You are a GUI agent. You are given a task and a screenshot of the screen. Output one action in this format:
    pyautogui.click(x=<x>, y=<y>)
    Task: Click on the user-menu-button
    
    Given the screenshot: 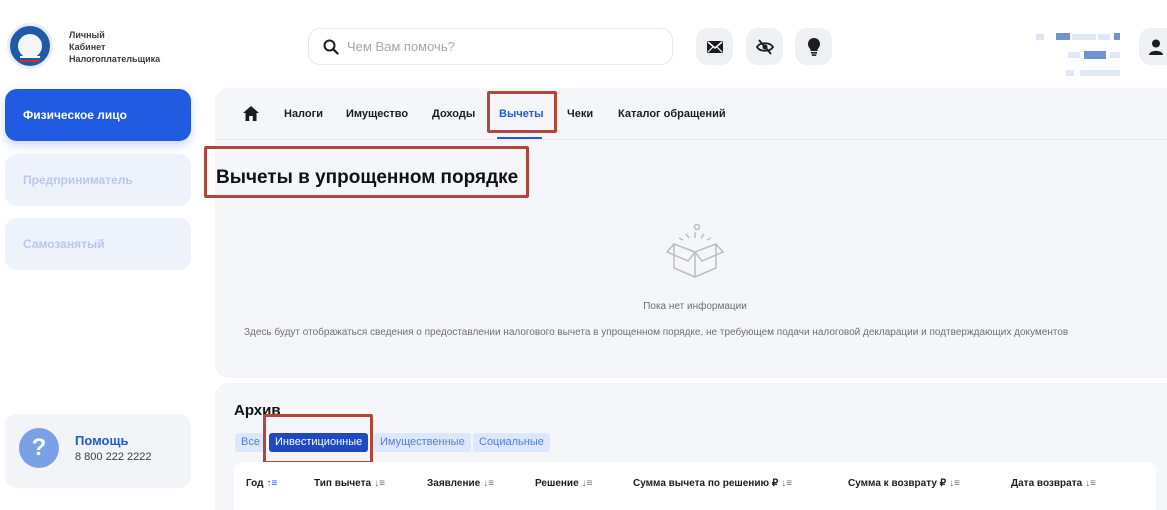 What is the action you would take?
    pyautogui.click(x=1153, y=46)
    